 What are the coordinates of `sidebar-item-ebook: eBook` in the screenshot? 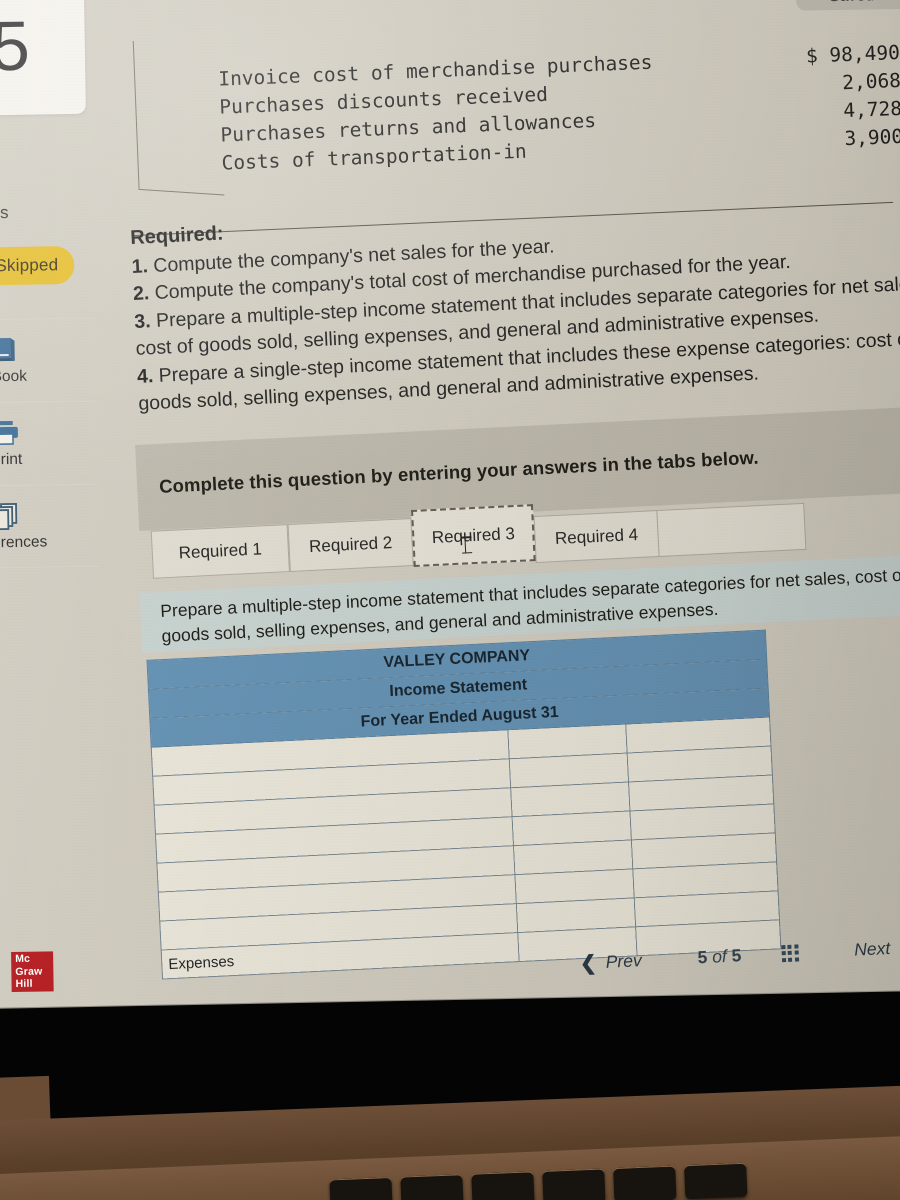 It's located at (48, 360).